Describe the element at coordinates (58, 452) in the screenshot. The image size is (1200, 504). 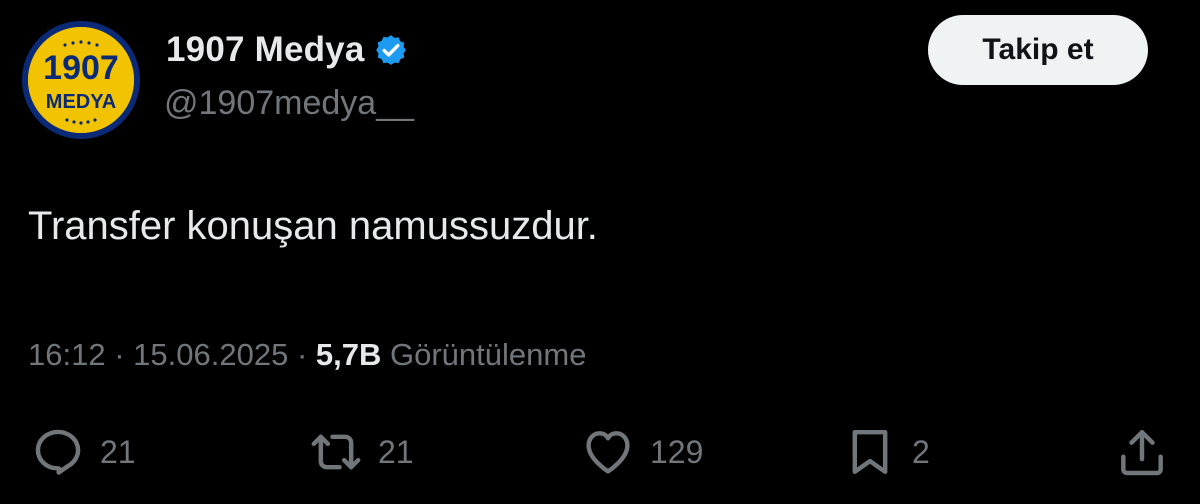
I see `reply-icon` at that location.